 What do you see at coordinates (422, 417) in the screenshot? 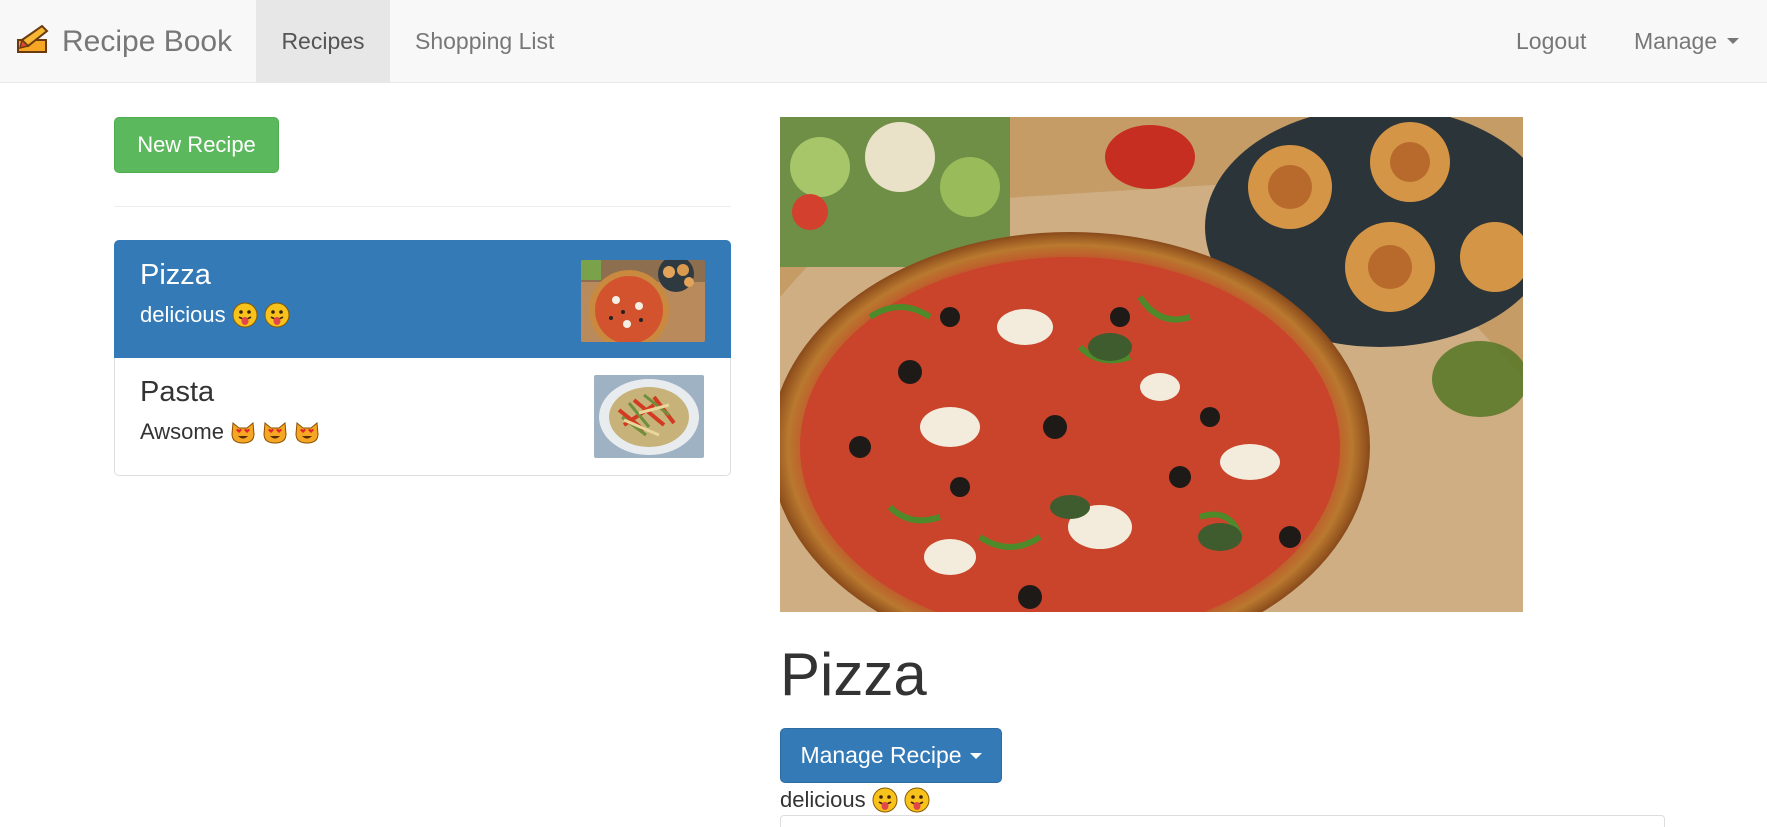
I see `recipe-list-item-pasta: Pasta Awsome` at bounding box center [422, 417].